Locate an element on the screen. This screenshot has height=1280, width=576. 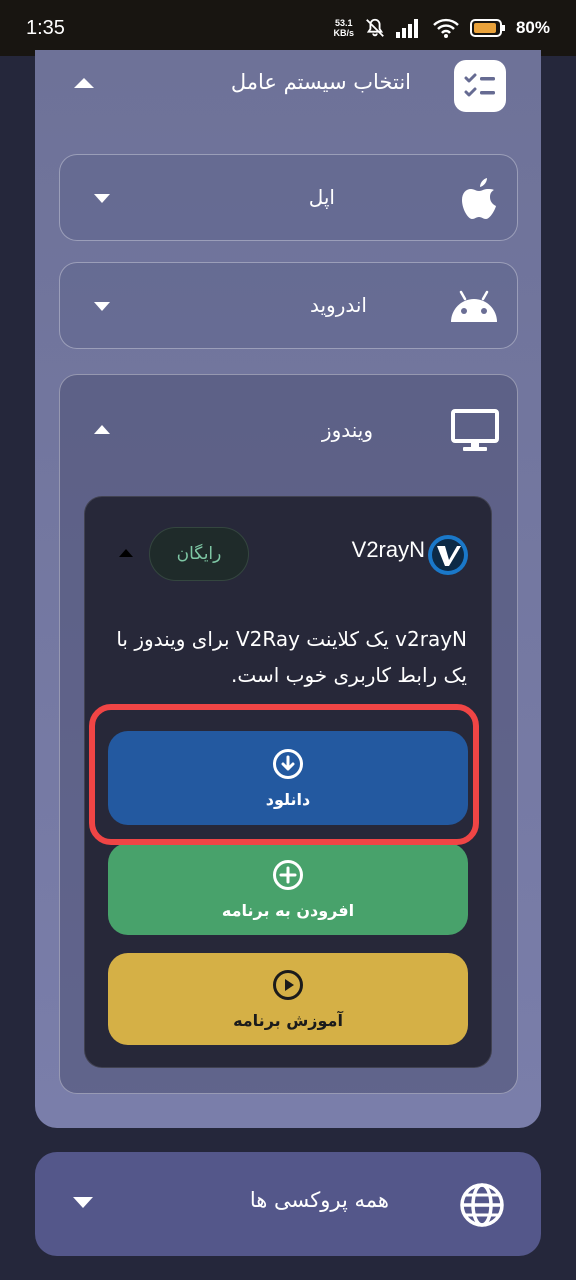
os-item-windows-header: ویندوز is located at coordinates (288, 430).